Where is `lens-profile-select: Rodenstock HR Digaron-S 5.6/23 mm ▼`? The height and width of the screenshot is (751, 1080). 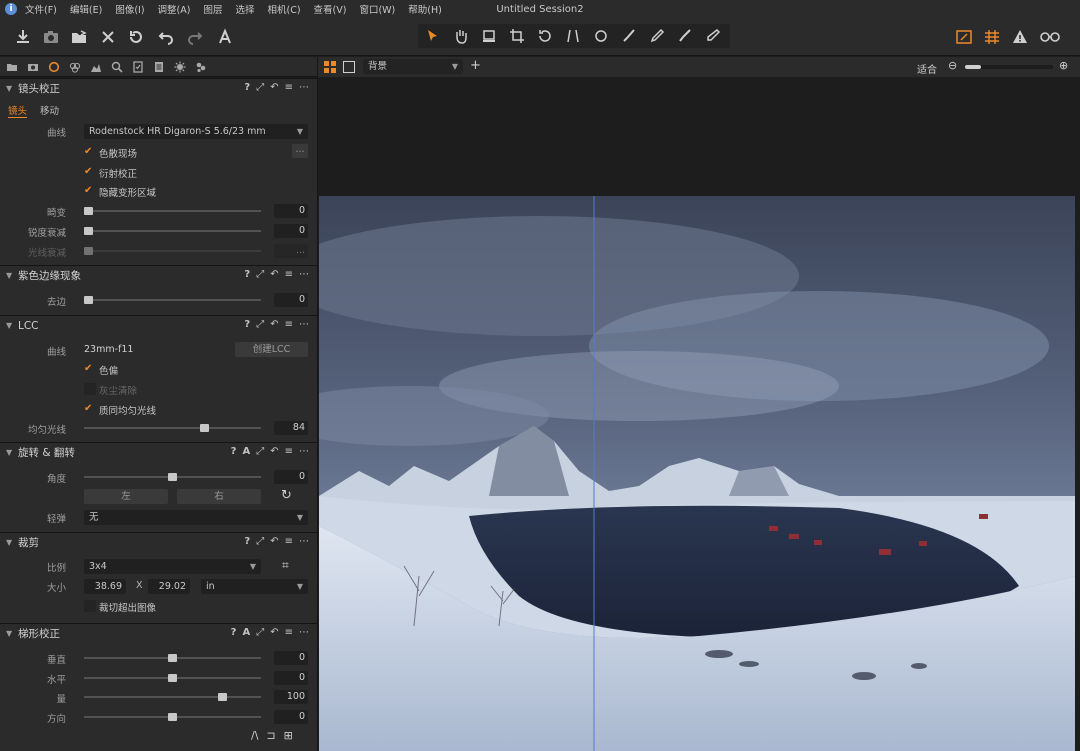 lens-profile-select: Rodenstock HR Digaron-S 5.6/23 mm ▼ is located at coordinates (196, 131).